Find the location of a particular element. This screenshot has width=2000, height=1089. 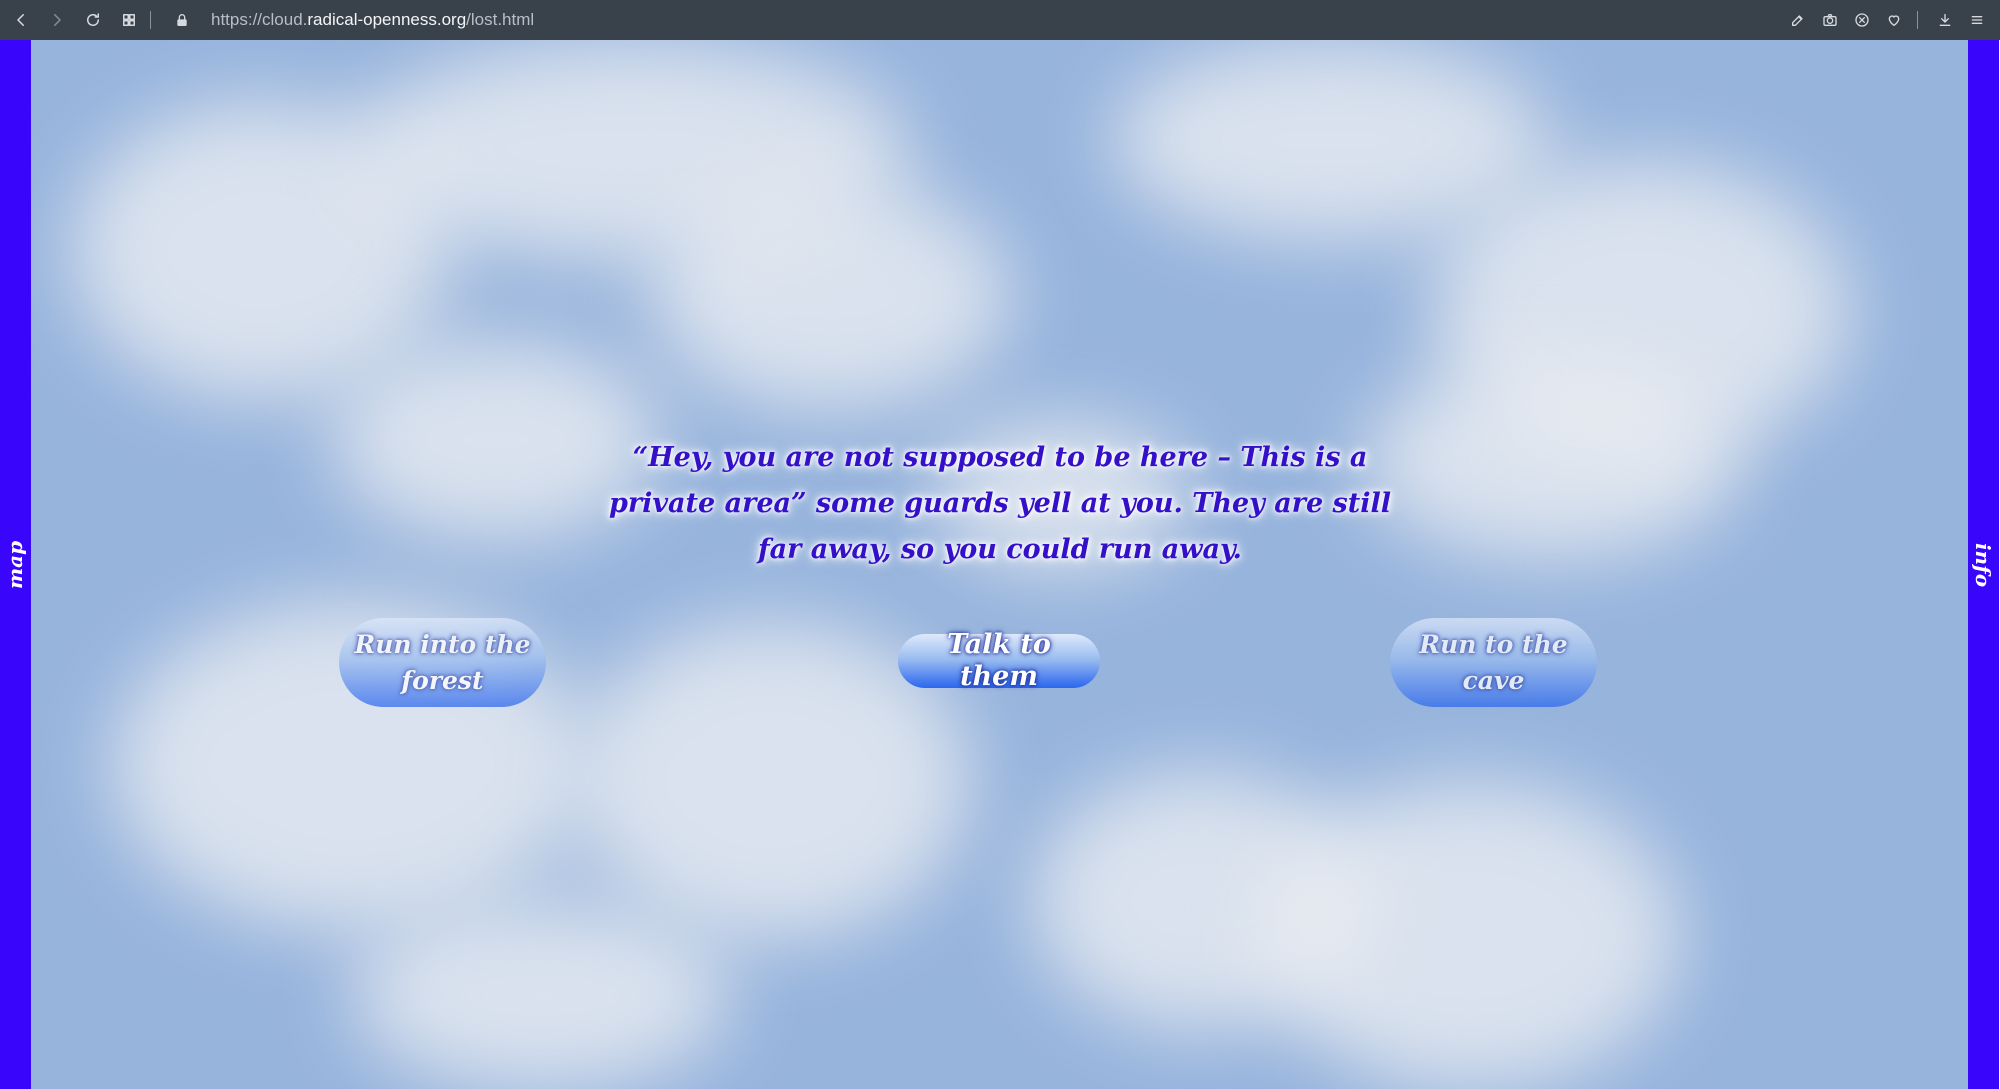

map-sidebar: map is located at coordinates (15, 564).